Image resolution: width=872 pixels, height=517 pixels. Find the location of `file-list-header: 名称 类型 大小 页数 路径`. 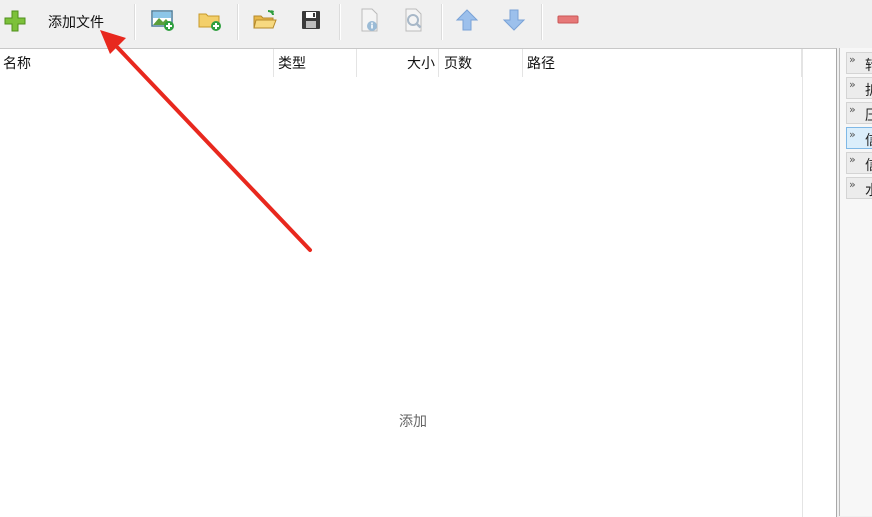

file-list-header: 名称 类型 大小 页数 路径 is located at coordinates (401, 63).